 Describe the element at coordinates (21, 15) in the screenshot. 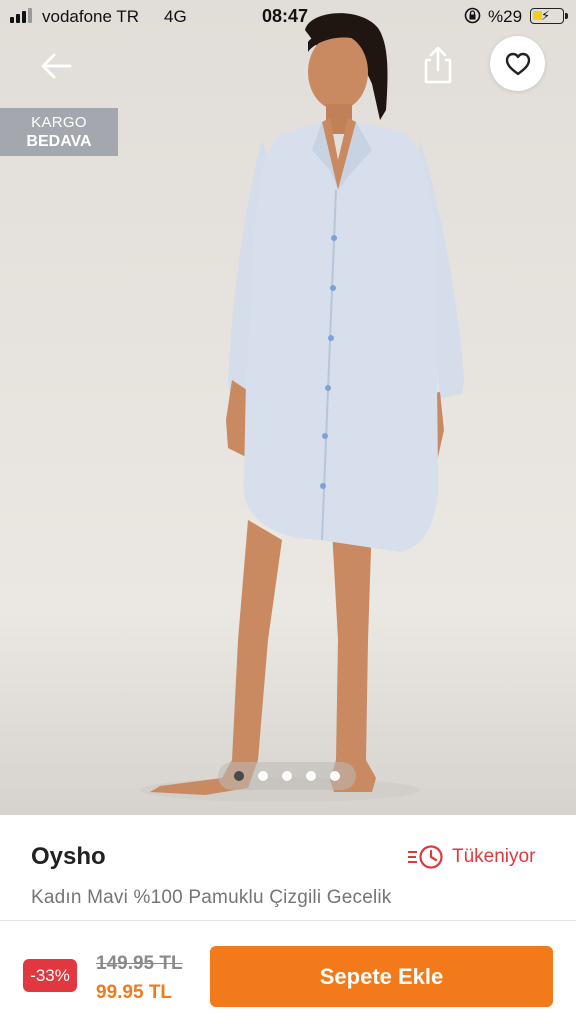

I see `signal-strength-icon` at that location.